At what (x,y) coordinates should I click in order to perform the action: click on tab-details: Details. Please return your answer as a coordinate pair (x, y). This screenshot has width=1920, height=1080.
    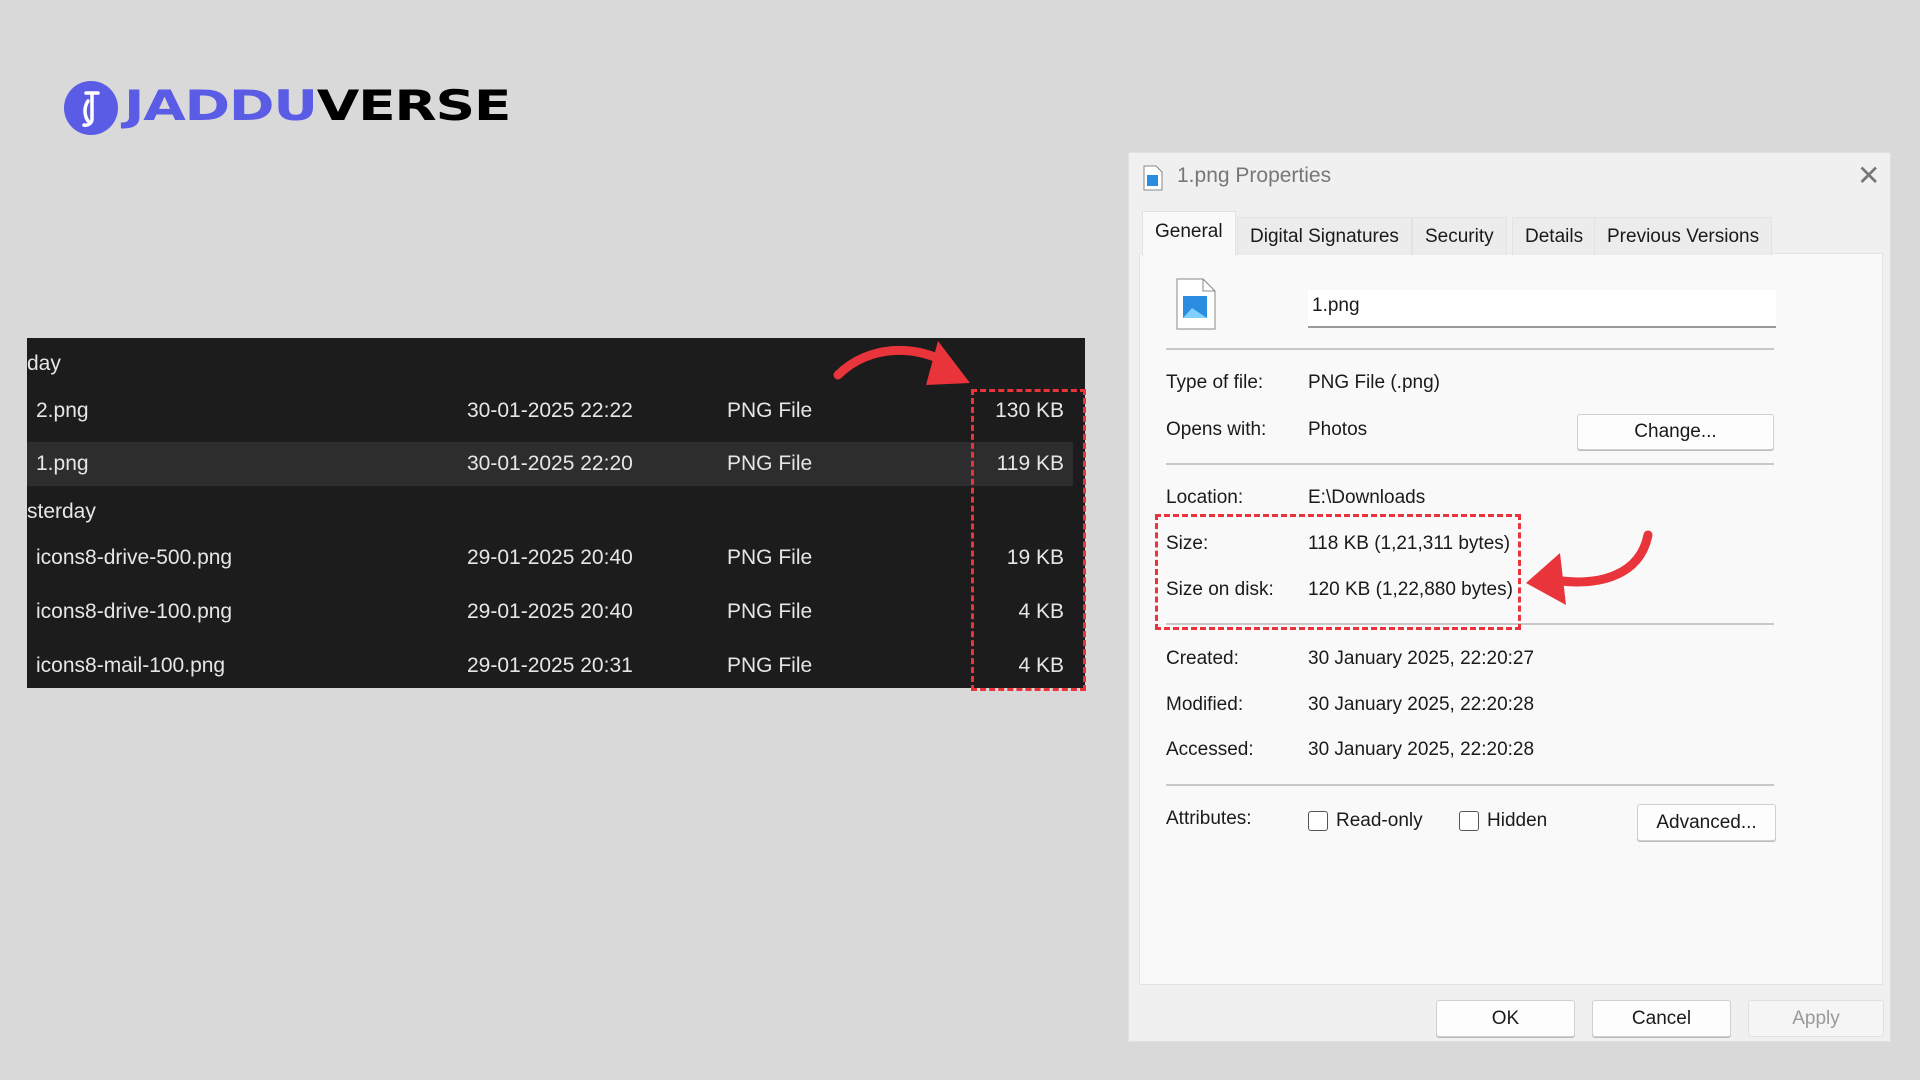
    Looking at the image, I should click on (1554, 236).